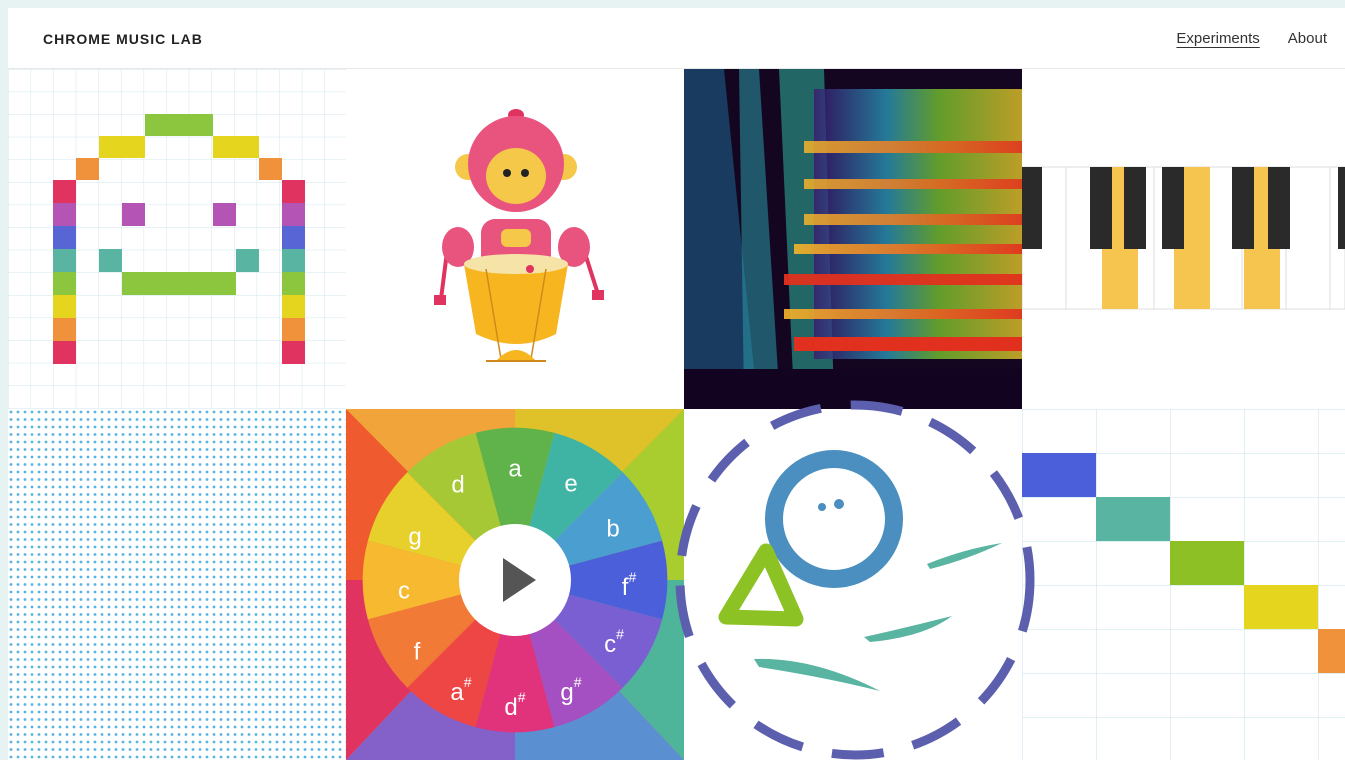 This screenshot has width=1345, height=760. I want to click on main-nav: Experiments About, so click(1251, 38).